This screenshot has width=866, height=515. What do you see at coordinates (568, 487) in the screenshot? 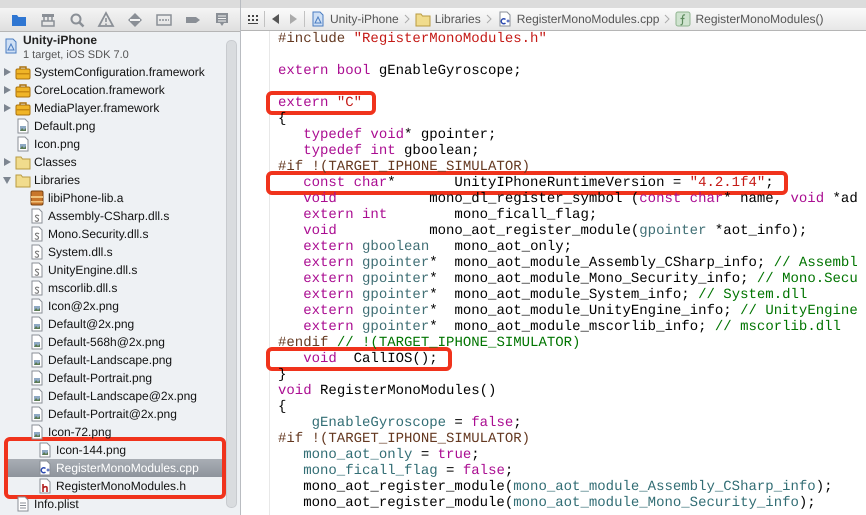
I see `code-line: mono_aot_register_module(mono_aot_module_Assembly_CSharp_info);` at bounding box center [568, 487].